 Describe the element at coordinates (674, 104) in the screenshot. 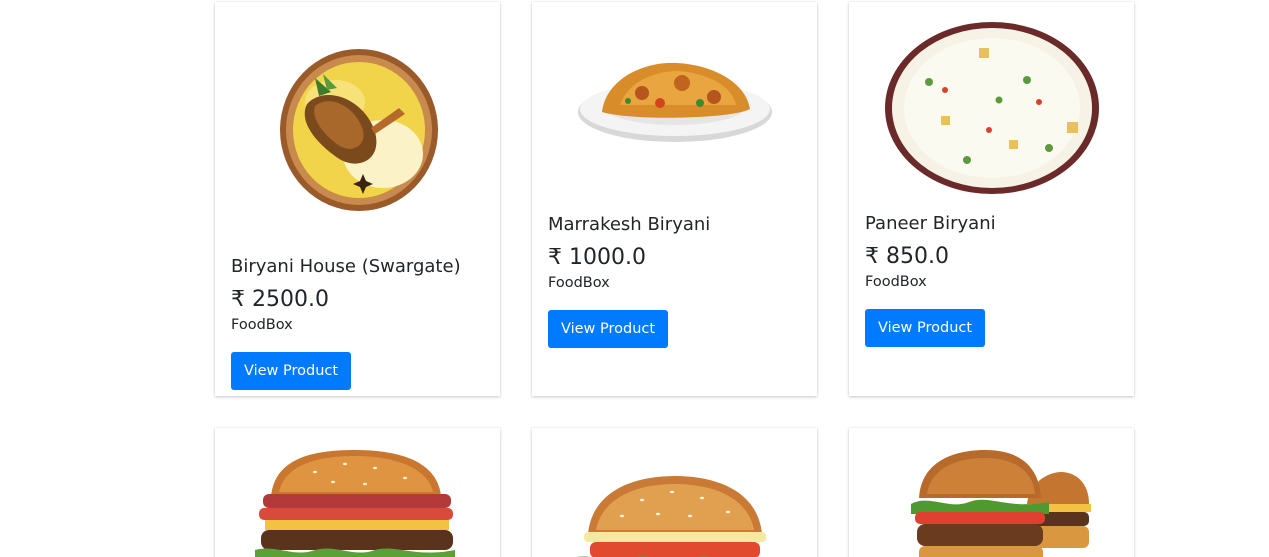

I see `product-image-biryani-plate` at that location.